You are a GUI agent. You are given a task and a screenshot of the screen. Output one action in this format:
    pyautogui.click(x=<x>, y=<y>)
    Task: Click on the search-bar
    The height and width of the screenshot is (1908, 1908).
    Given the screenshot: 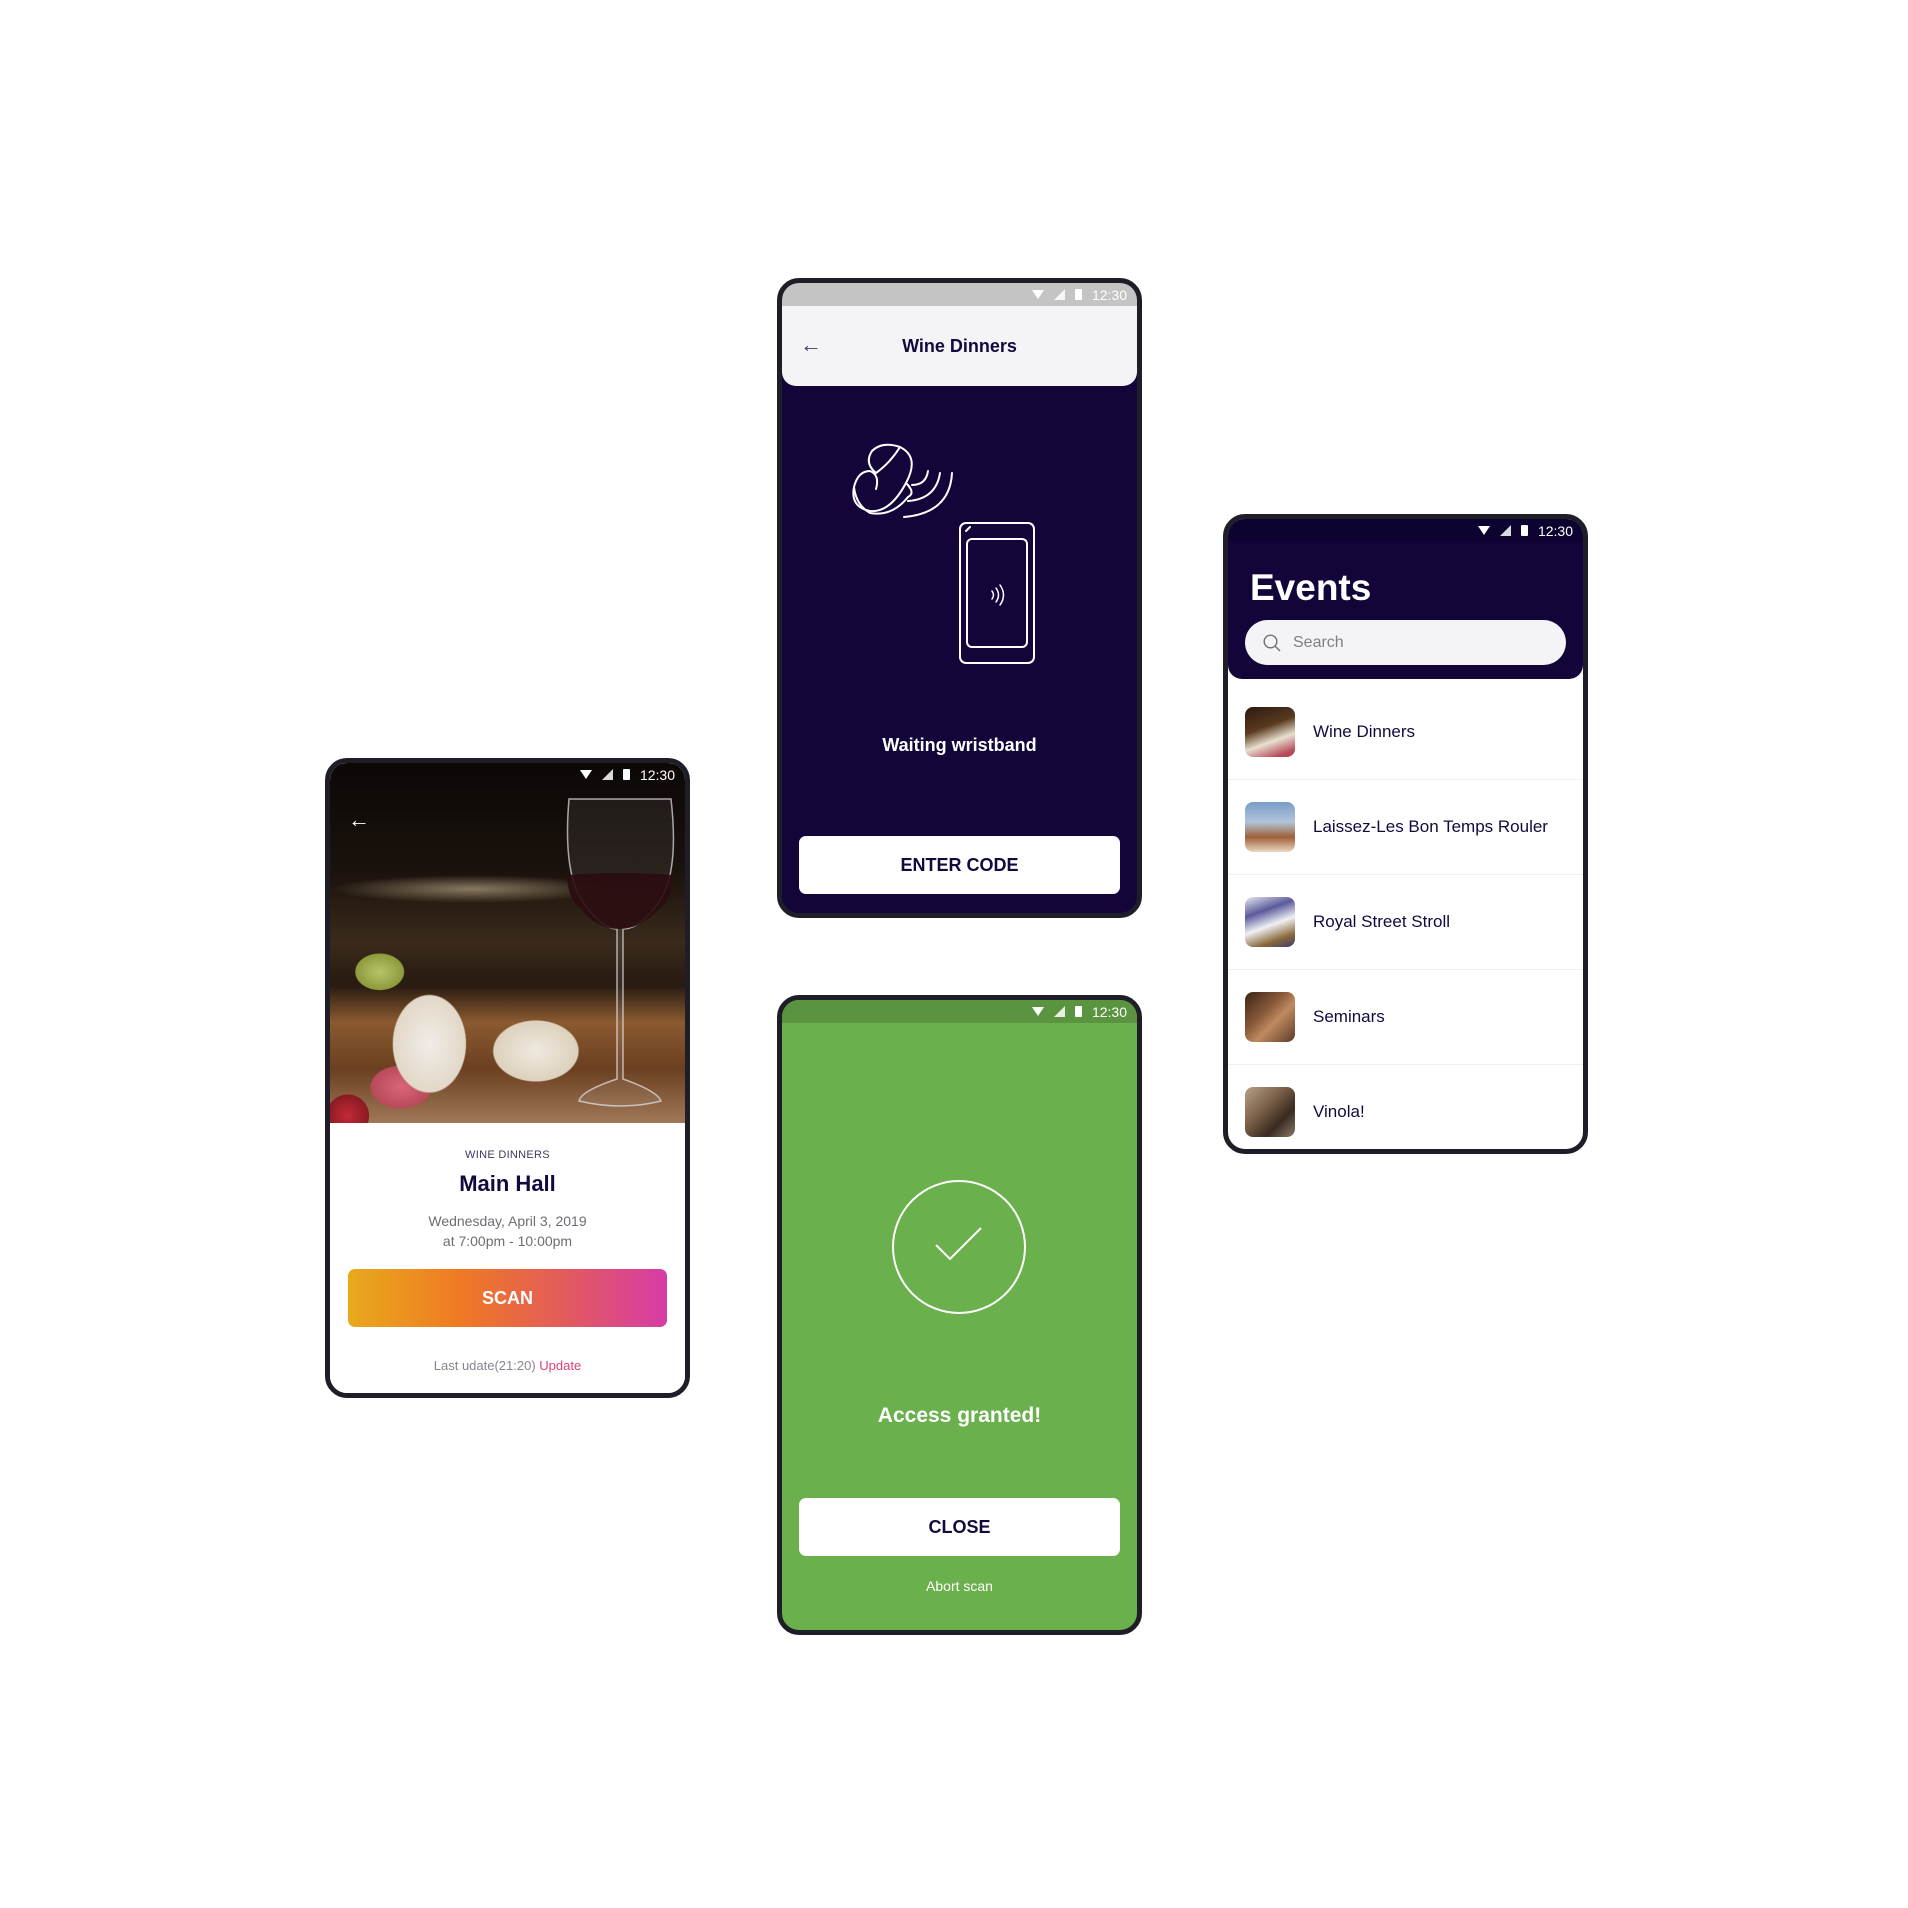 What is the action you would take?
    pyautogui.click(x=1405, y=642)
    